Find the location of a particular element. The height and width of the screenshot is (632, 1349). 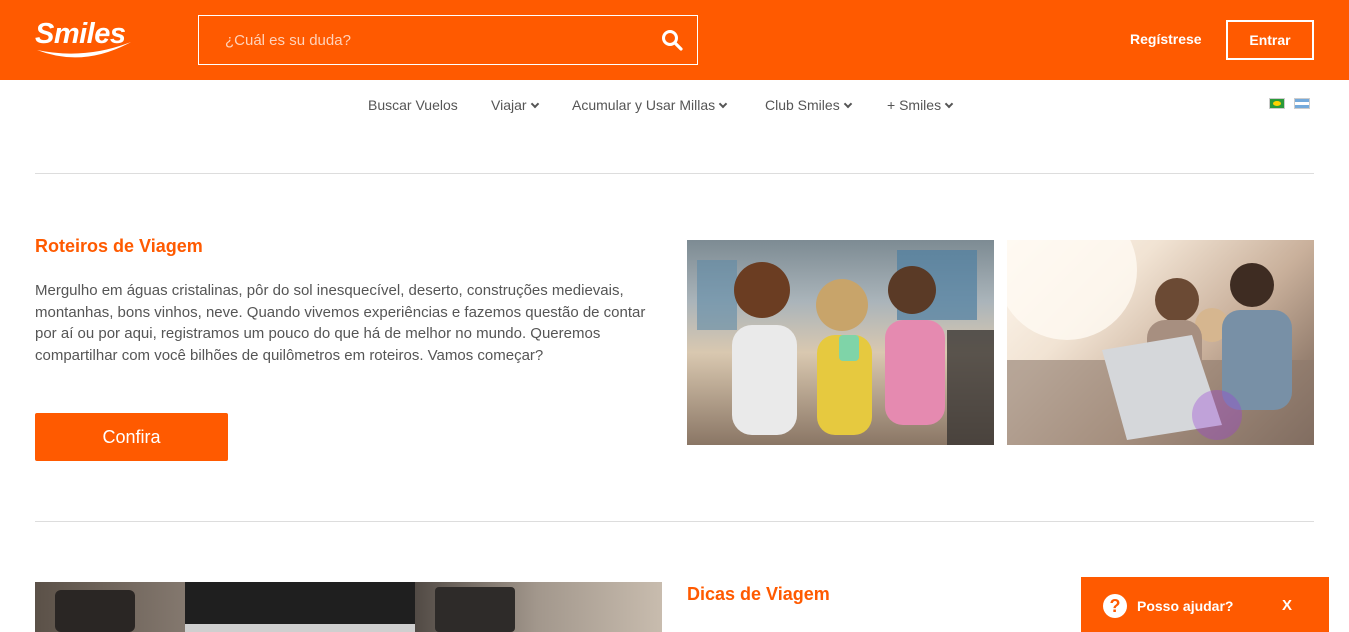

nav-item-acumular-usar-millas: Acumular y Usar Millas is located at coordinates (650, 105).